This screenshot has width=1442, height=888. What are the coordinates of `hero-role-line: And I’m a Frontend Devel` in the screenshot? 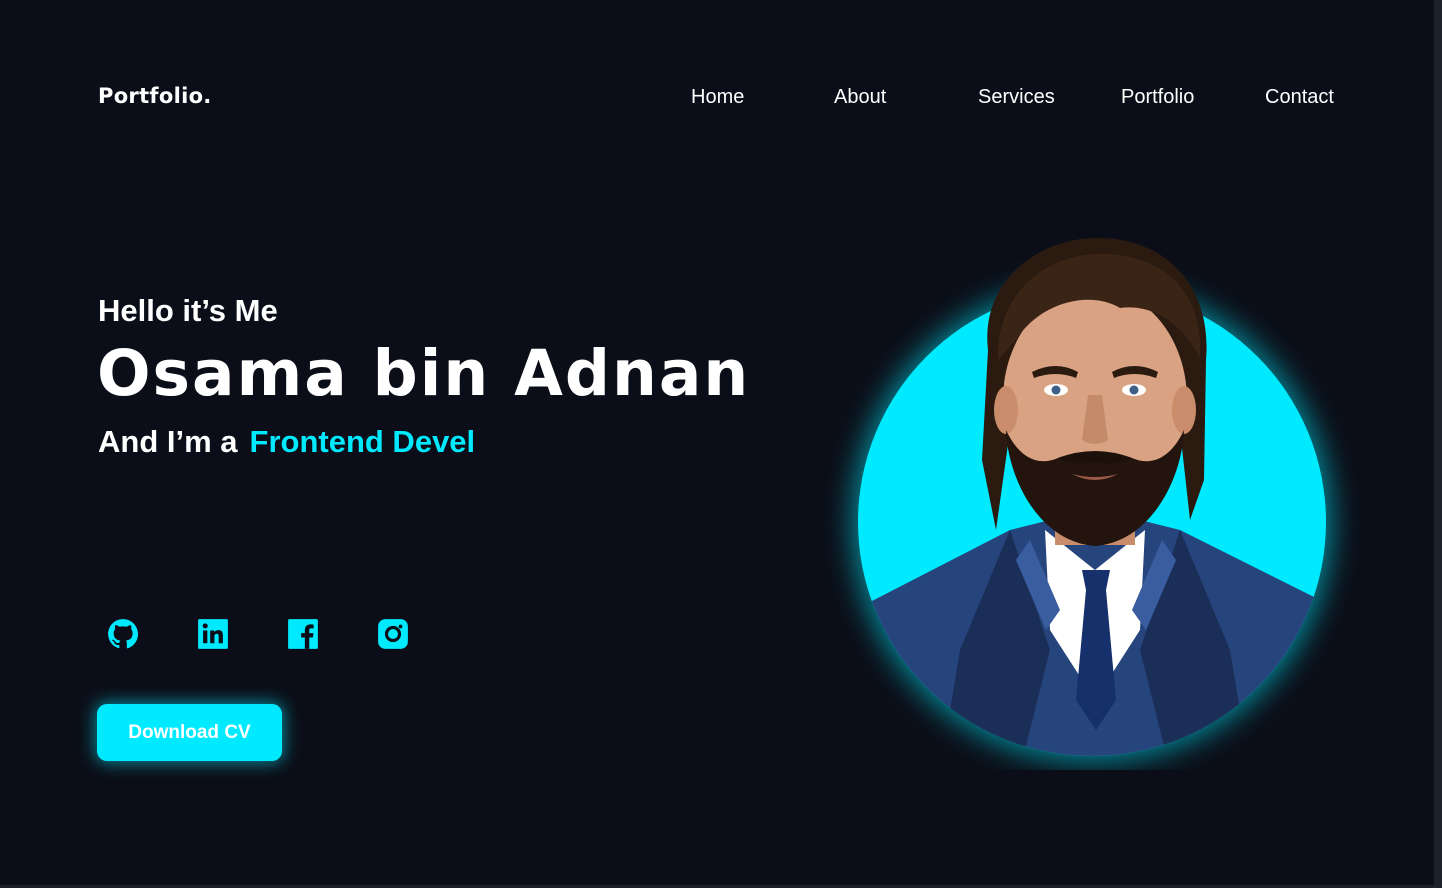 It's located at (286, 442).